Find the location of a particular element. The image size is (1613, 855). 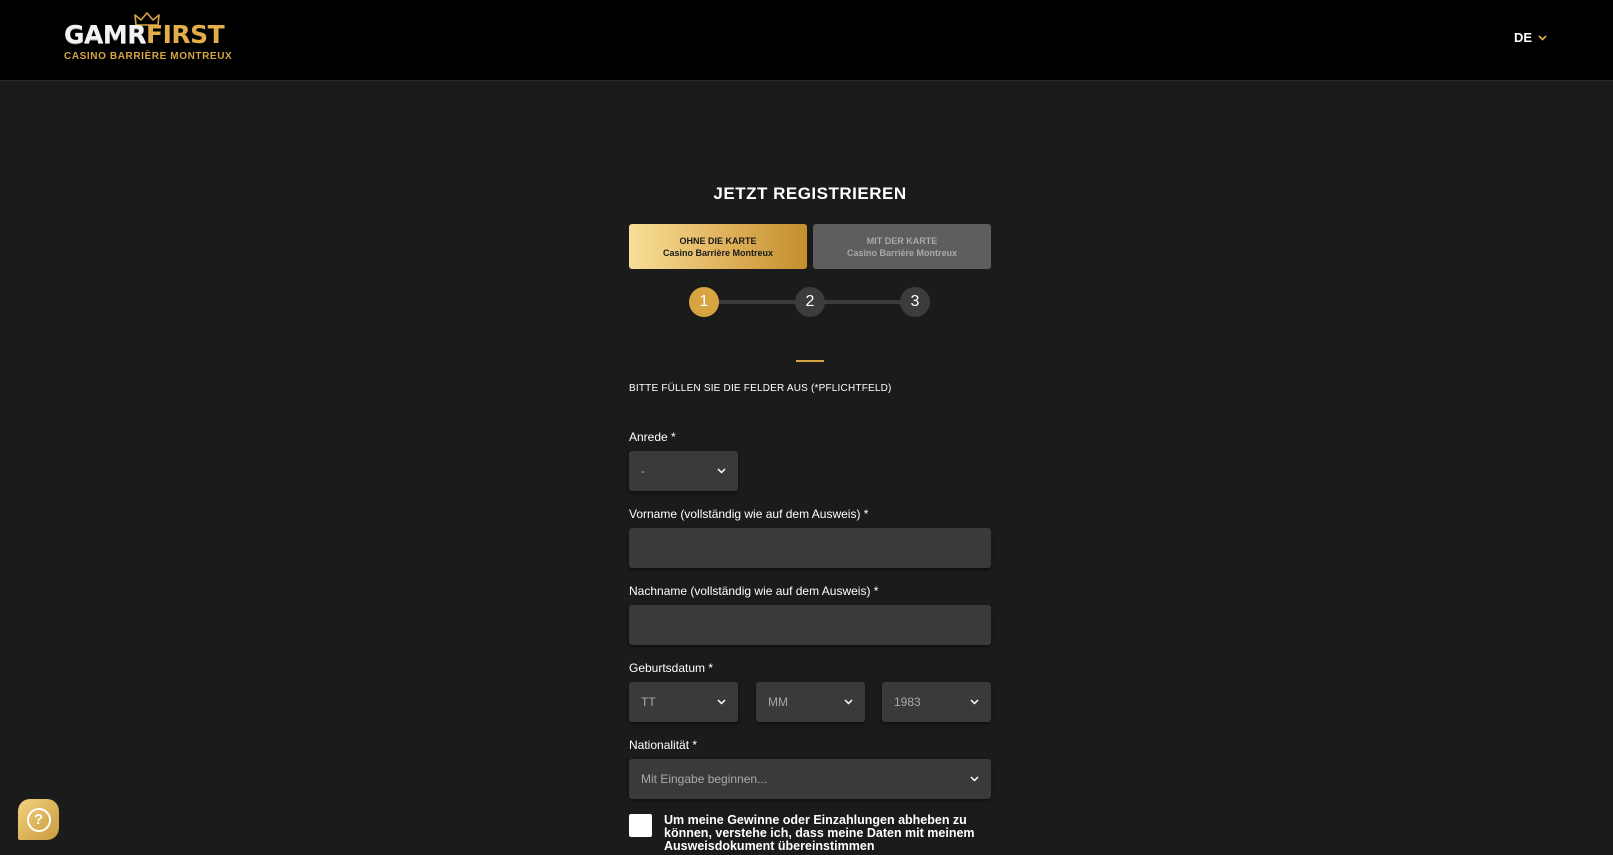

help-icon: ? is located at coordinates (38, 819).